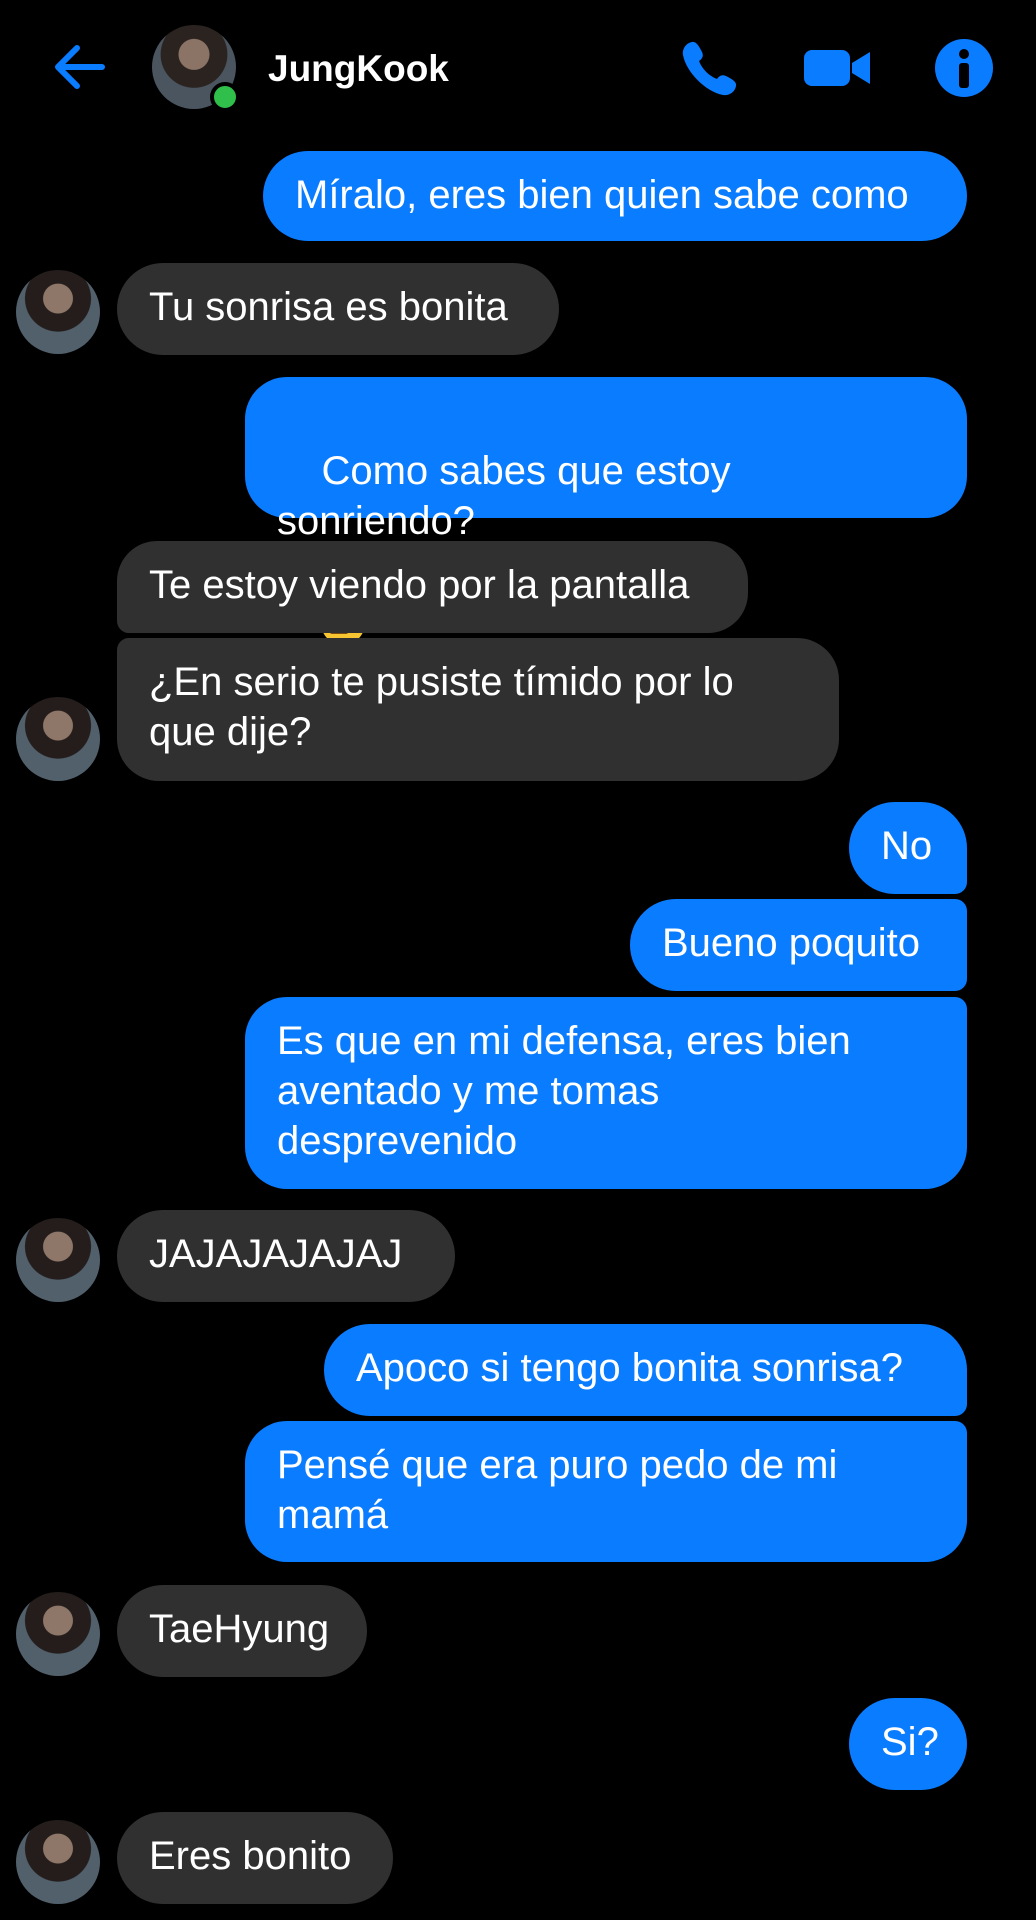  I want to click on incoming-message: Te estoy viendo por la pantalla, so click(432, 587).